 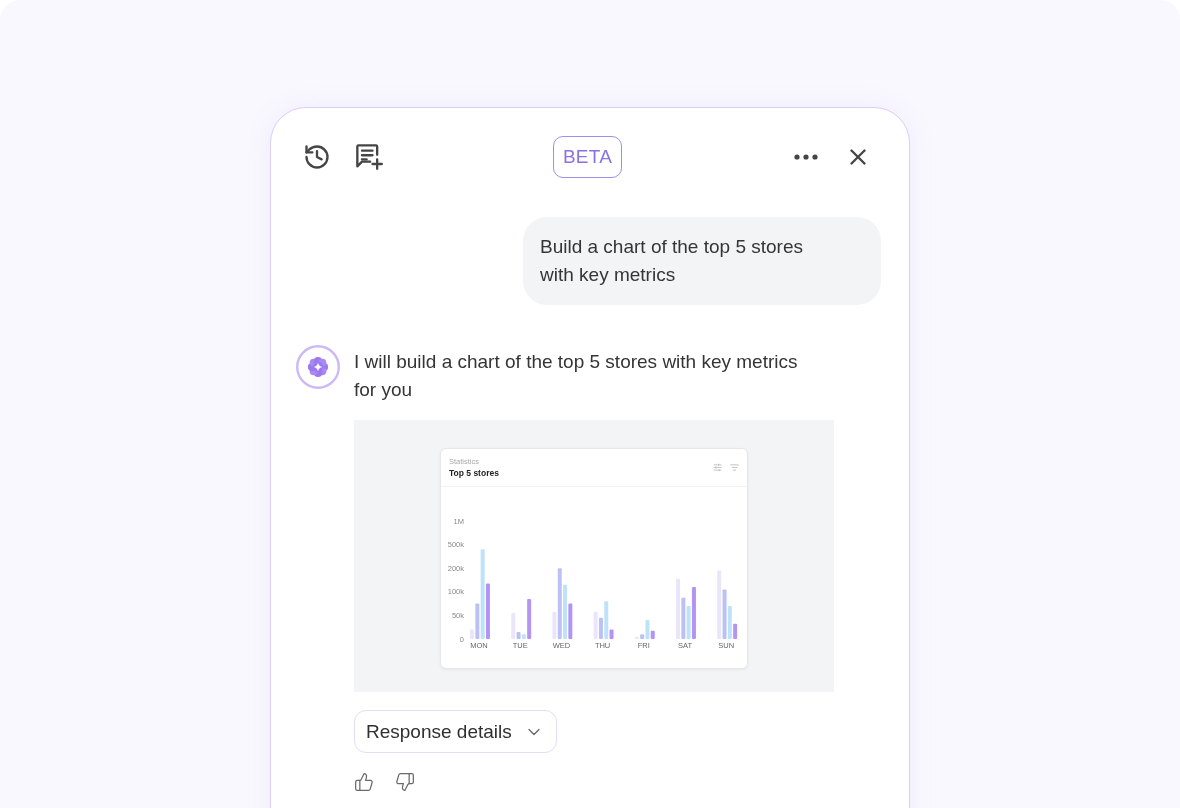 I want to click on thumbs-down-button, so click(x=405, y=782).